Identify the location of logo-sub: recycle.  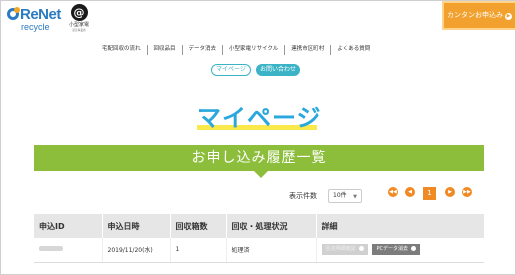
(35, 27).